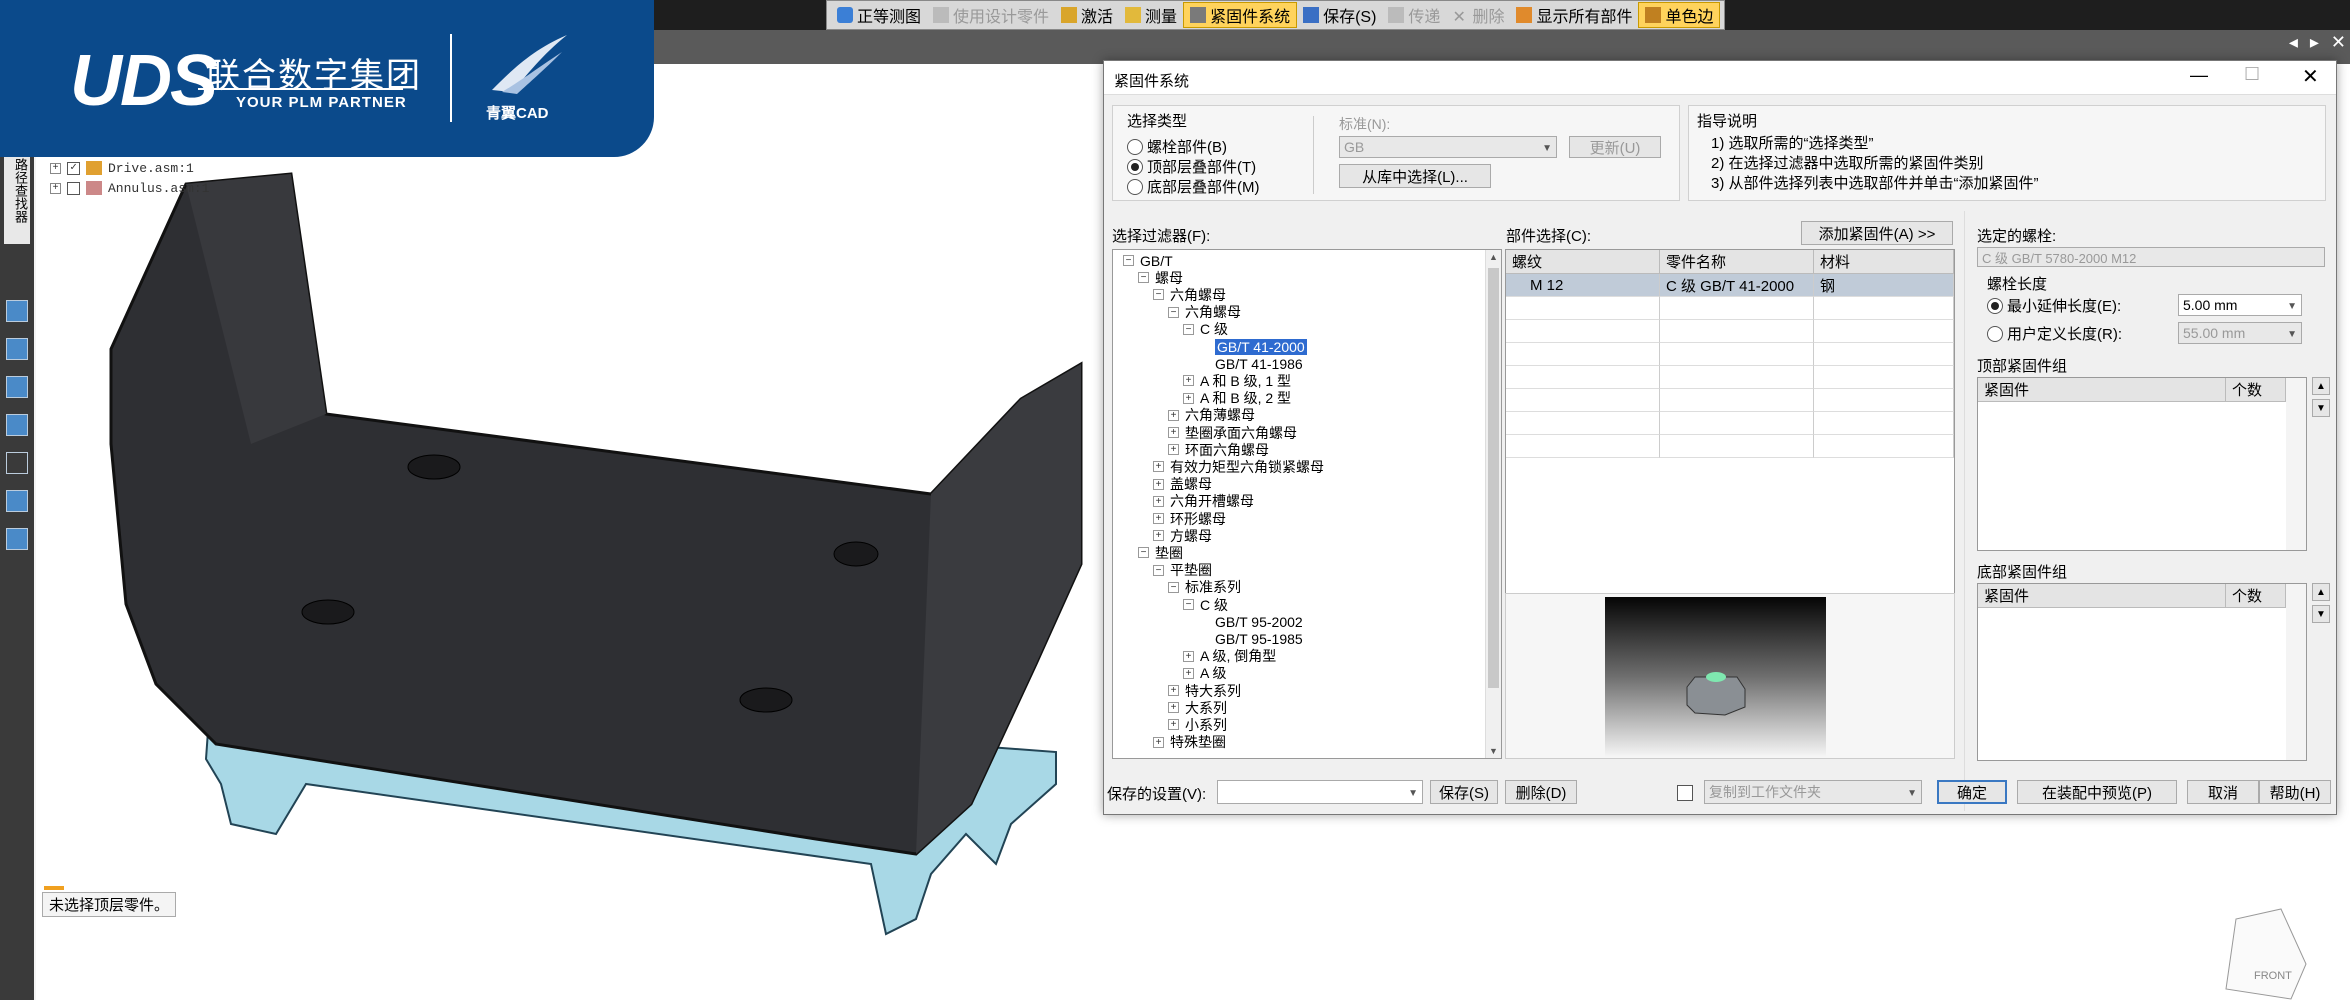  I want to click on copy-to-work-folder-checkbox, so click(1685, 793).